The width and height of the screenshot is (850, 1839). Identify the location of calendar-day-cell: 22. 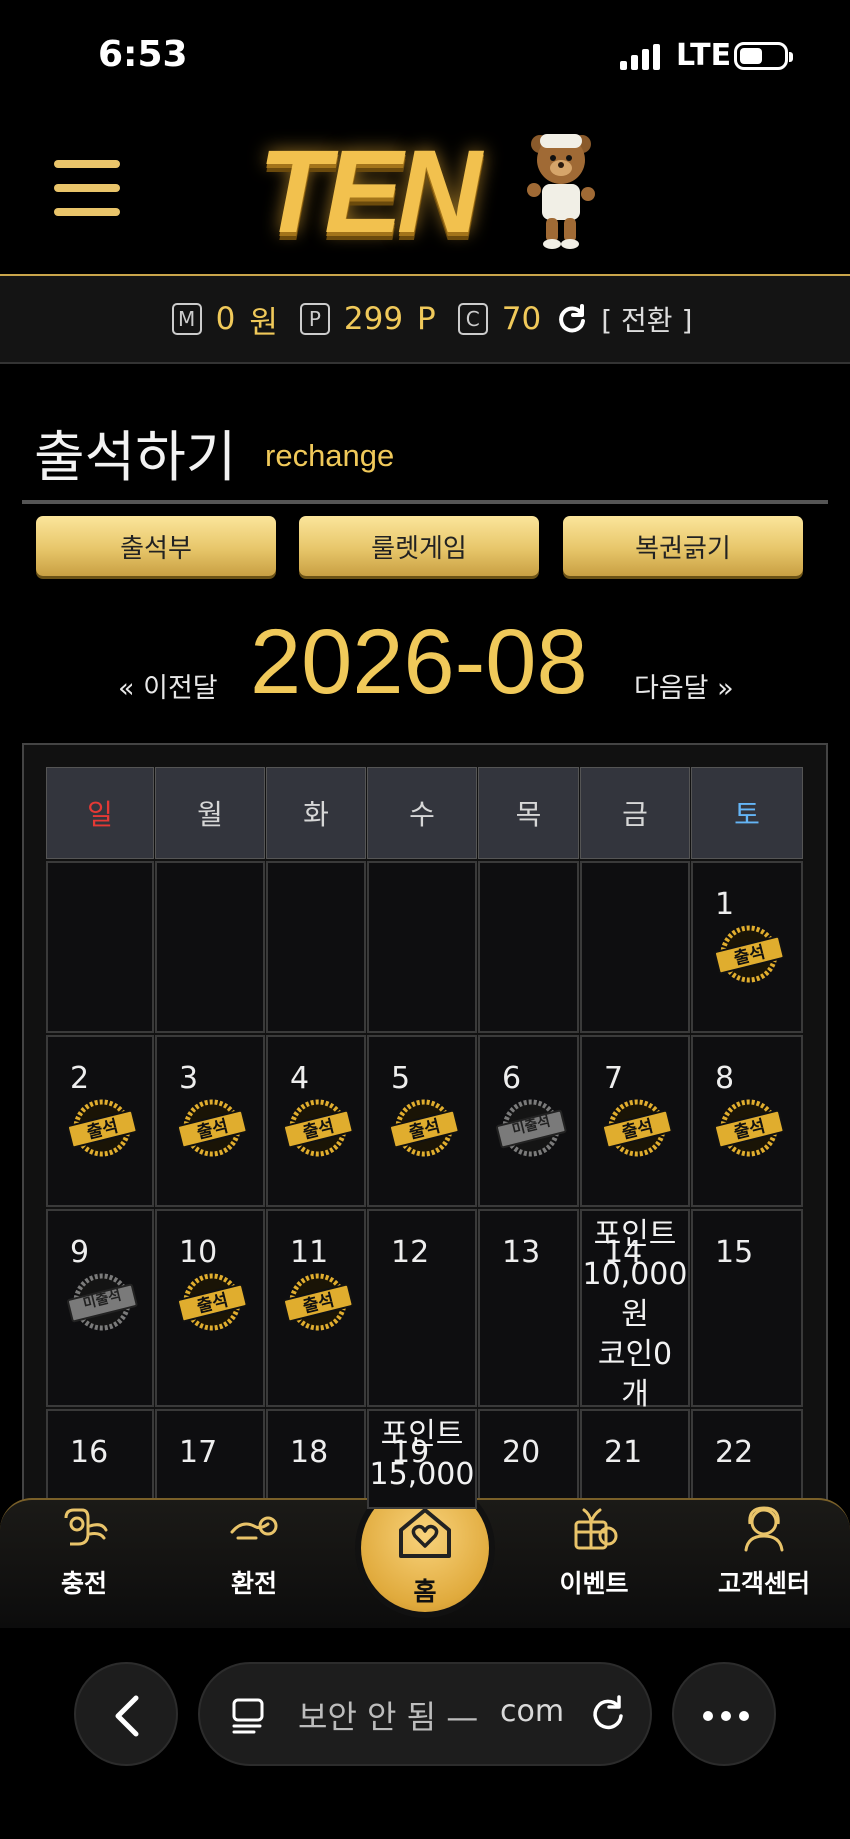
(747, 1459).